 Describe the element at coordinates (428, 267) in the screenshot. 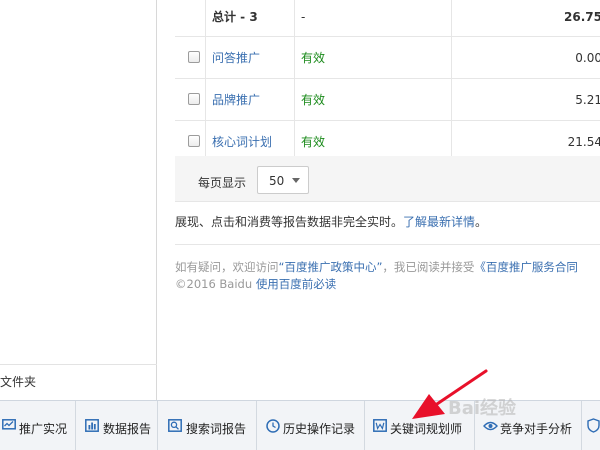

I see `footer-text: ，我已阅读并接受` at that location.